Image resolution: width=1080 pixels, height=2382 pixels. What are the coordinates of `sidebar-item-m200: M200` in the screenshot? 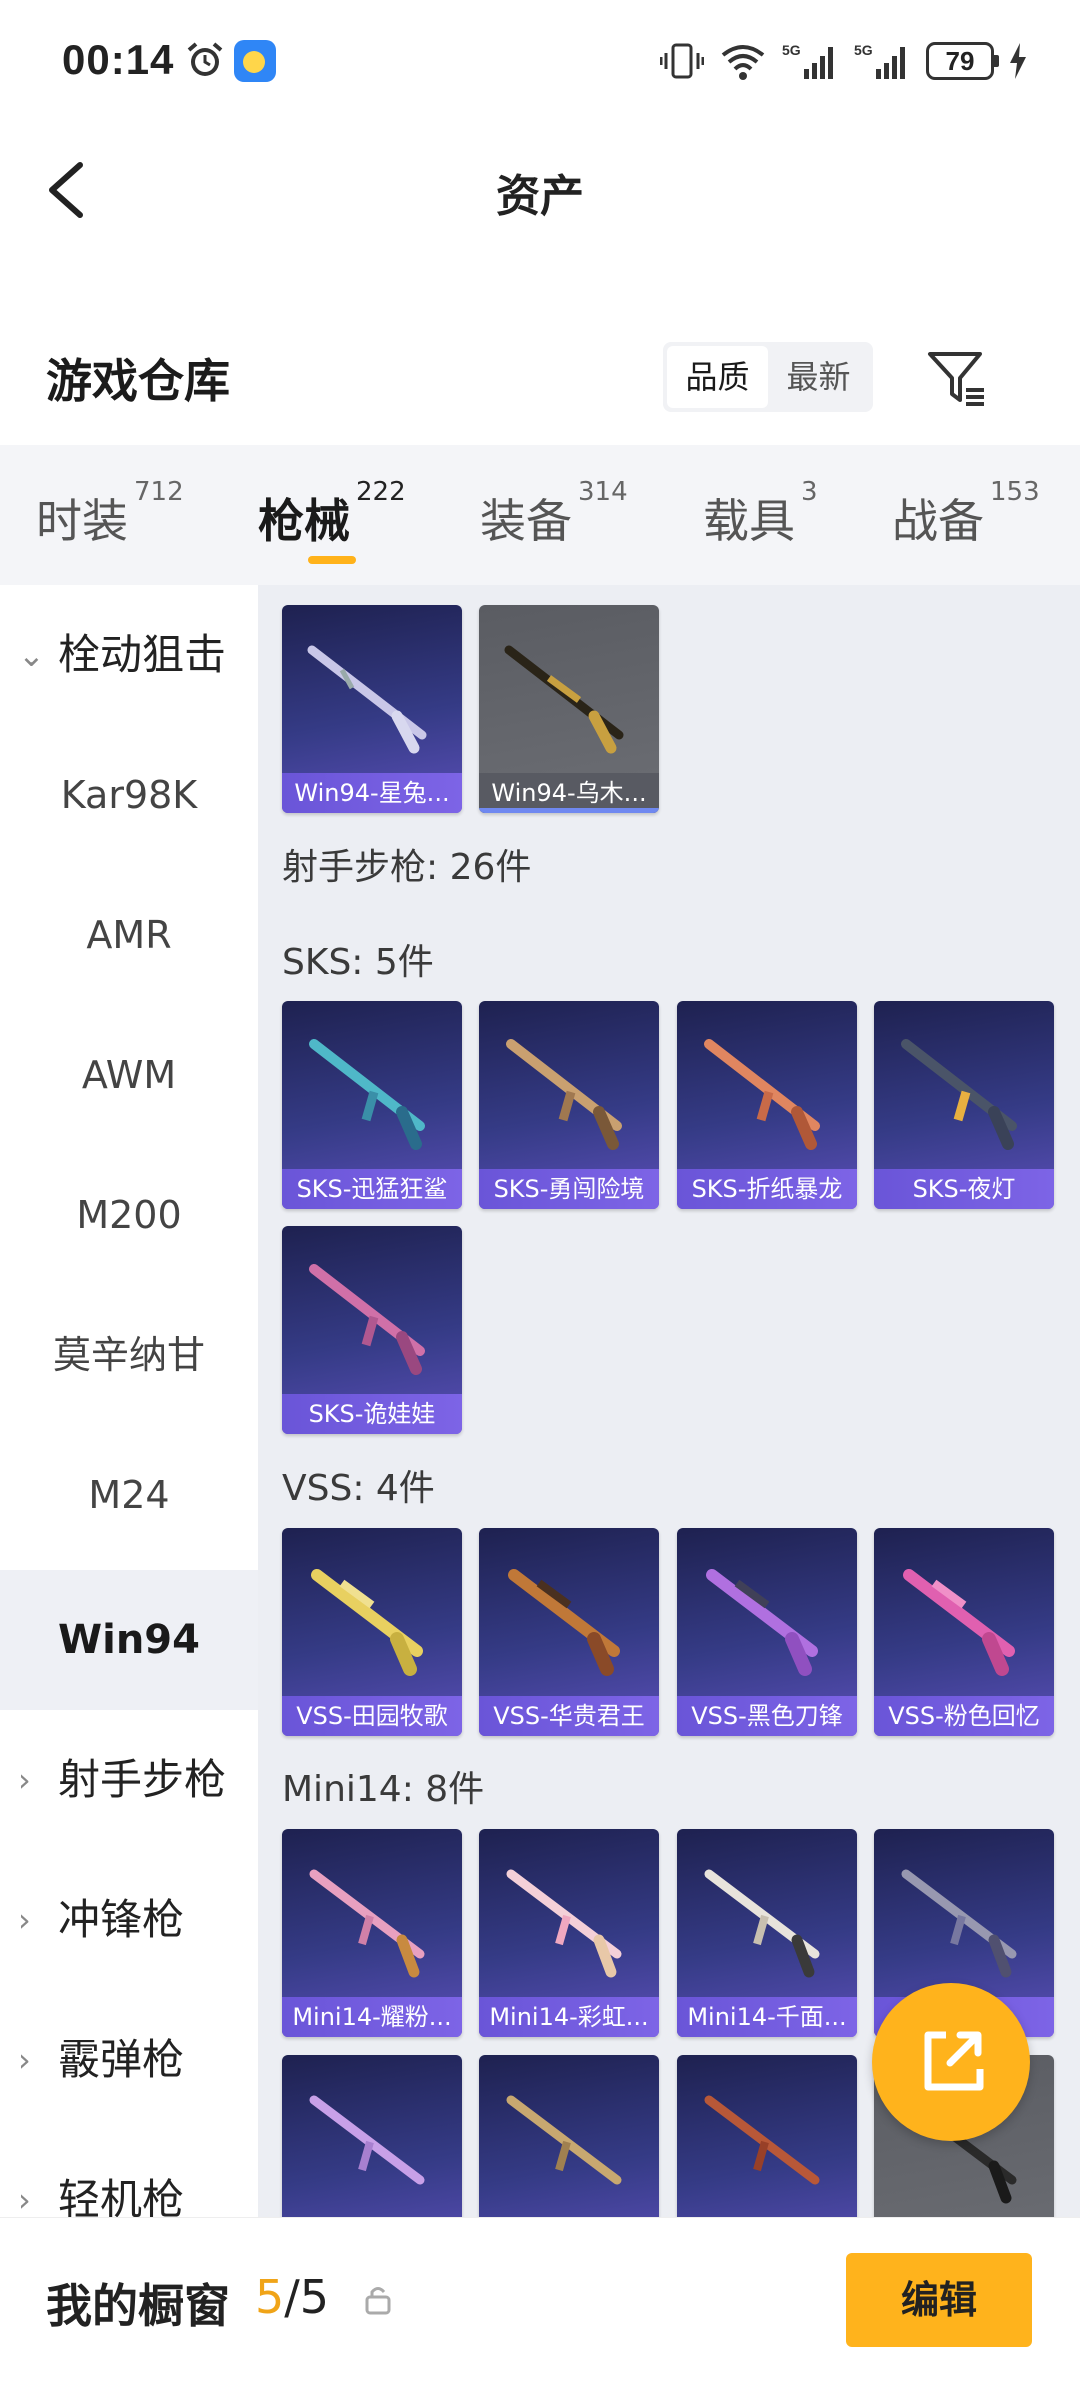 It's located at (129, 1215).